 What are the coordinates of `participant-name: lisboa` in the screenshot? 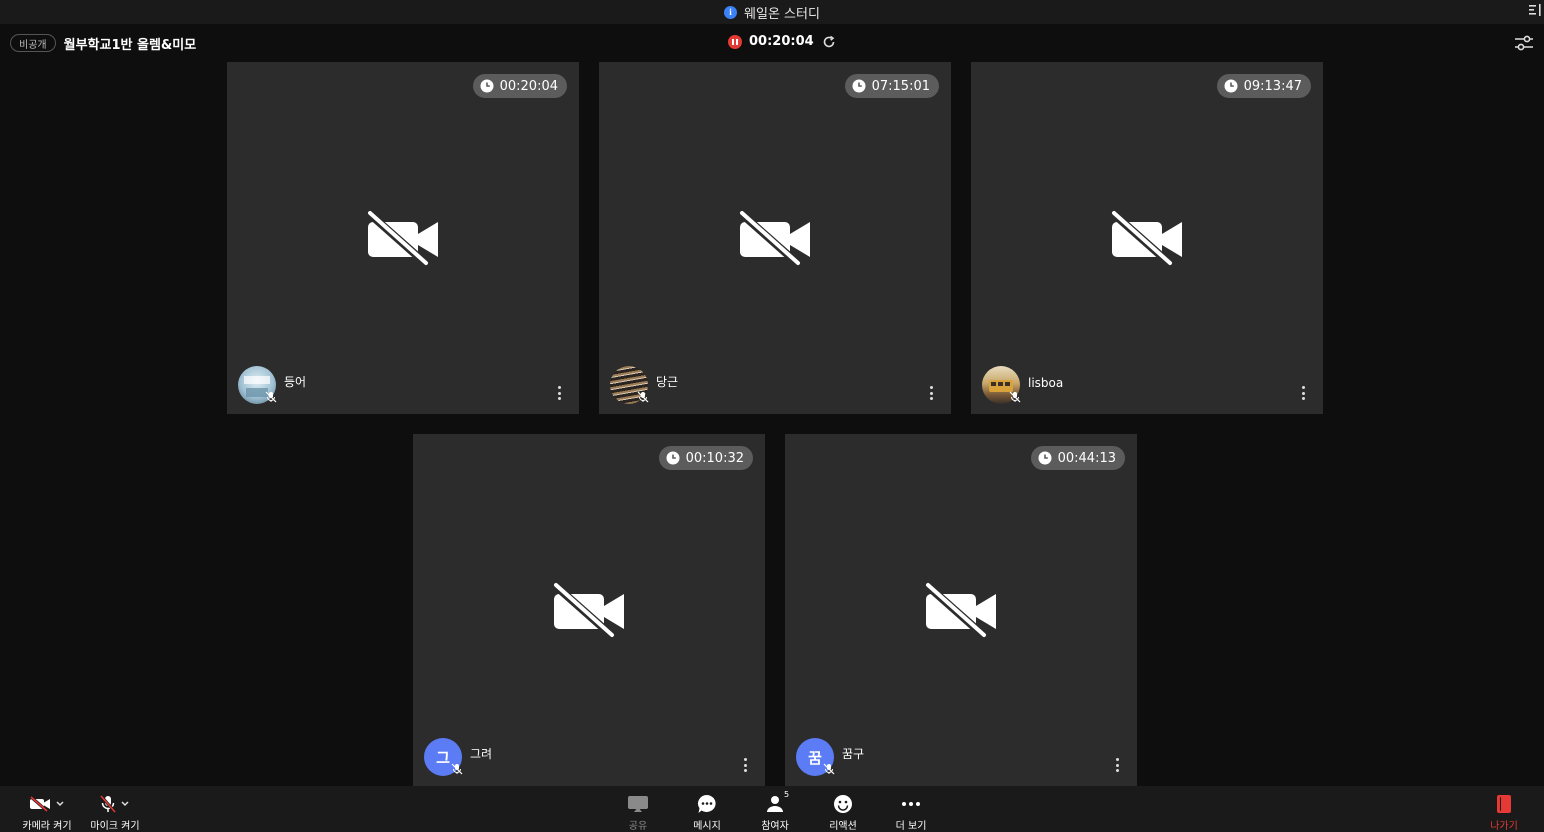 It's located at (1046, 383).